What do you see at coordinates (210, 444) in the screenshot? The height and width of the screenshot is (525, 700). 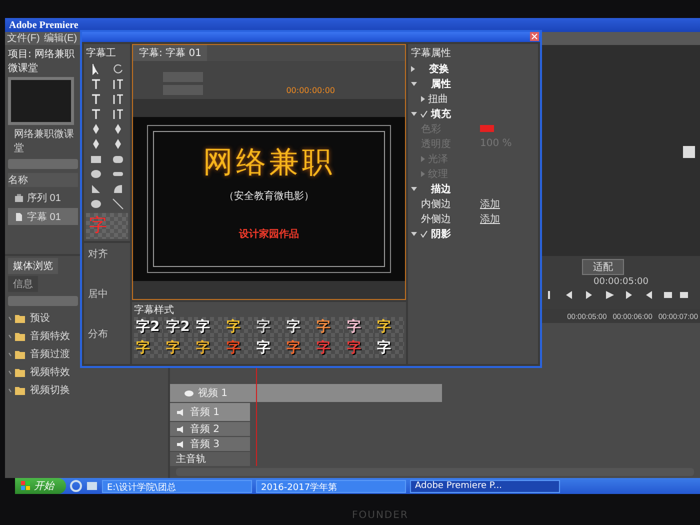 I see `track-header: 音频 3` at bounding box center [210, 444].